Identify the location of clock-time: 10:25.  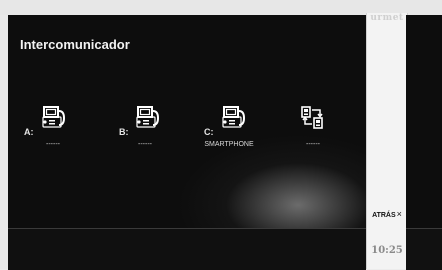
(387, 250).